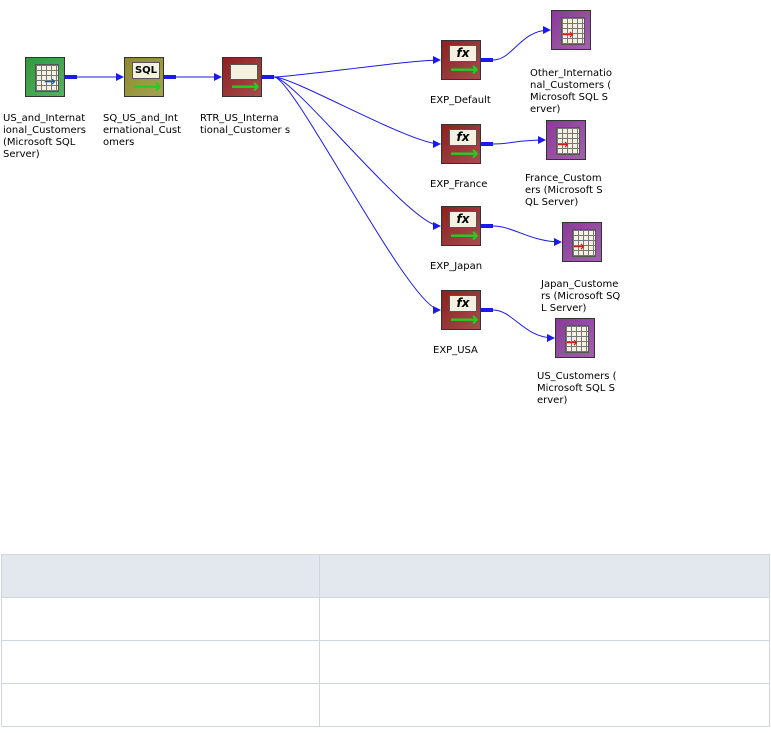  What do you see at coordinates (580, 284) in the screenshot?
I see `node-label-line: Japan_Custome` at bounding box center [580, 284].